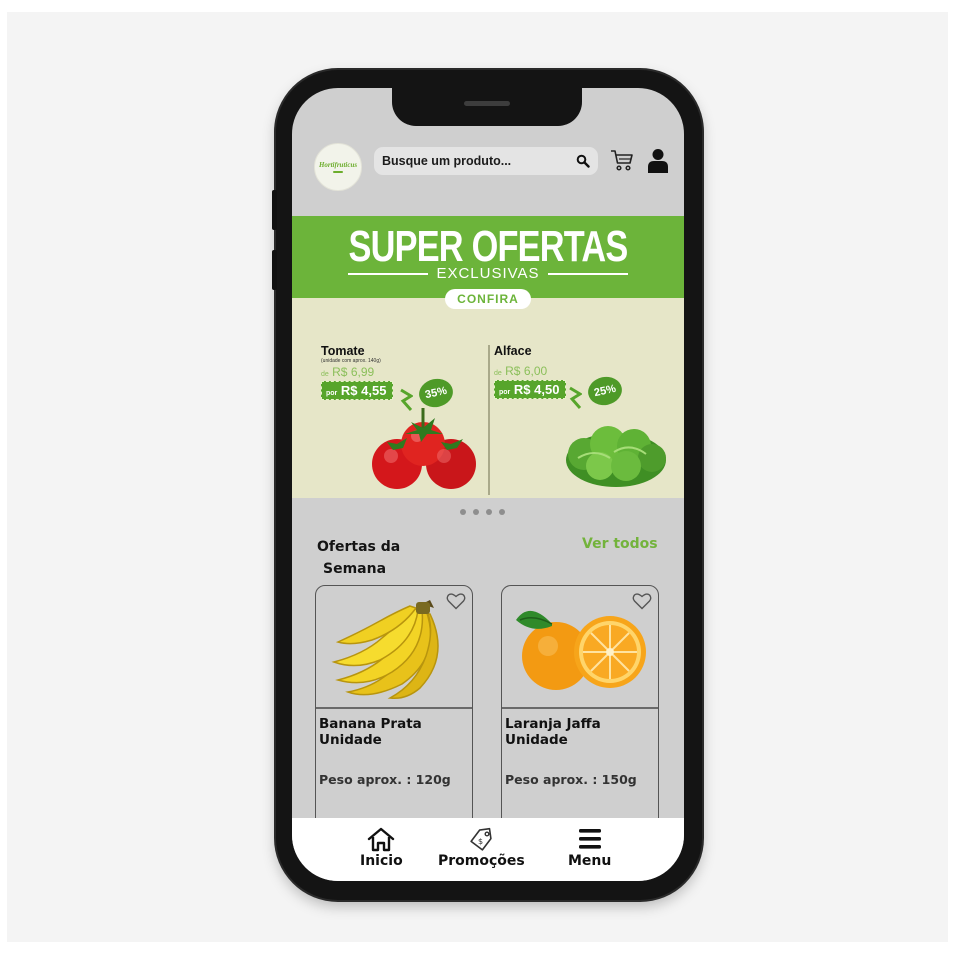 This screenshot has width=955, height=961. I want to click on section-title-line2: Semana, so click(355, 569).